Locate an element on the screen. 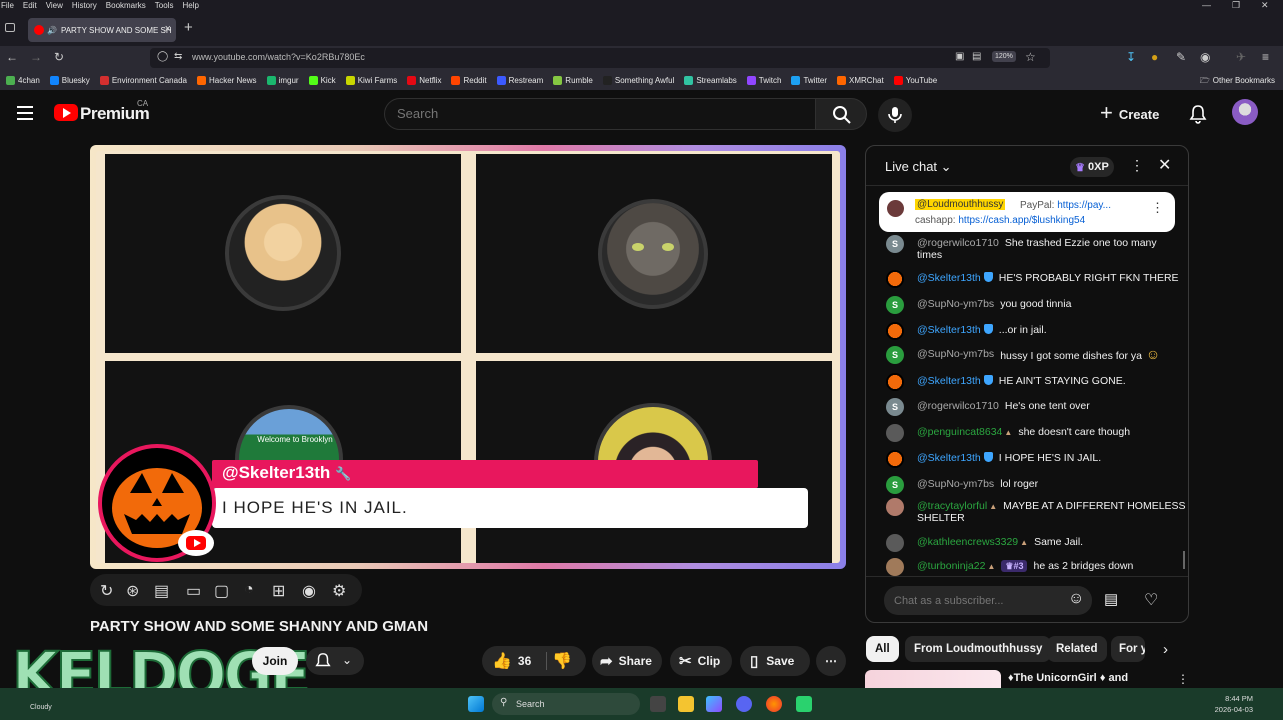 Image resolution: width=1283 pixels, height=720 pixels. loop-icon: ↻ is located at coordinates (106, 591).